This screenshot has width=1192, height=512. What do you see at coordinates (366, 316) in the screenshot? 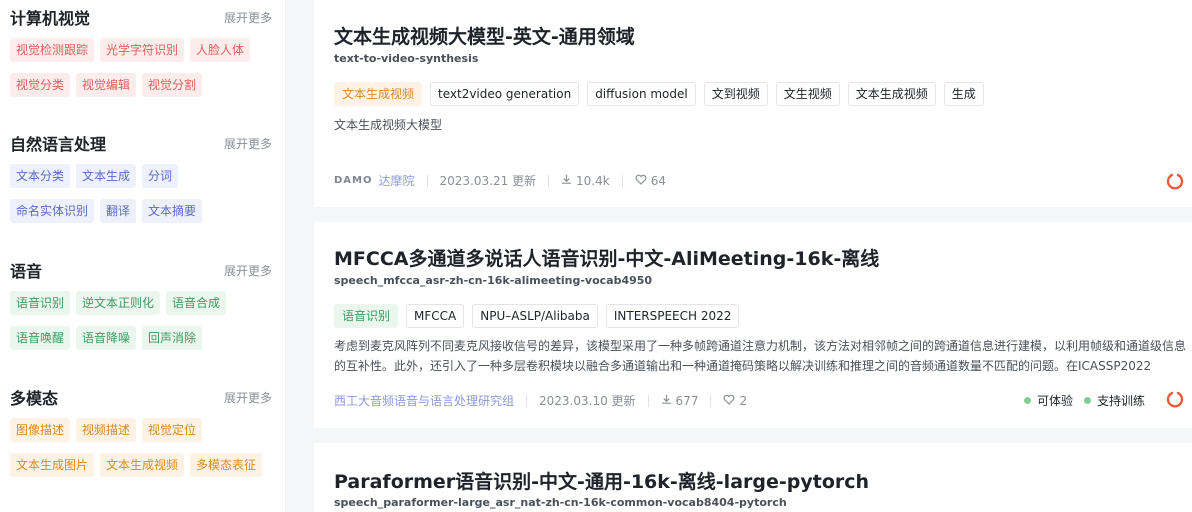
I see `model-tag: 语音识别` at bounding box center [366, 316].